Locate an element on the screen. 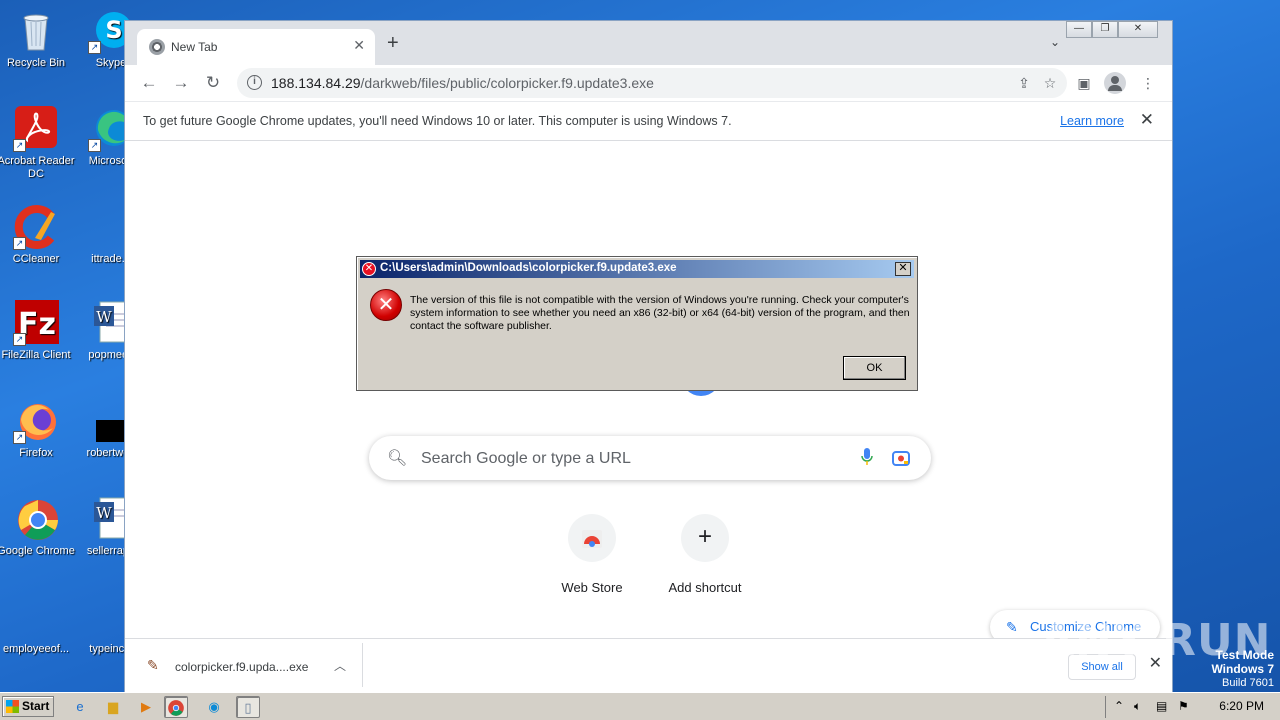 The height and width of the screenshot is (720, 1280). maximize-button: ❐ is located at coordinates (1105, 29).